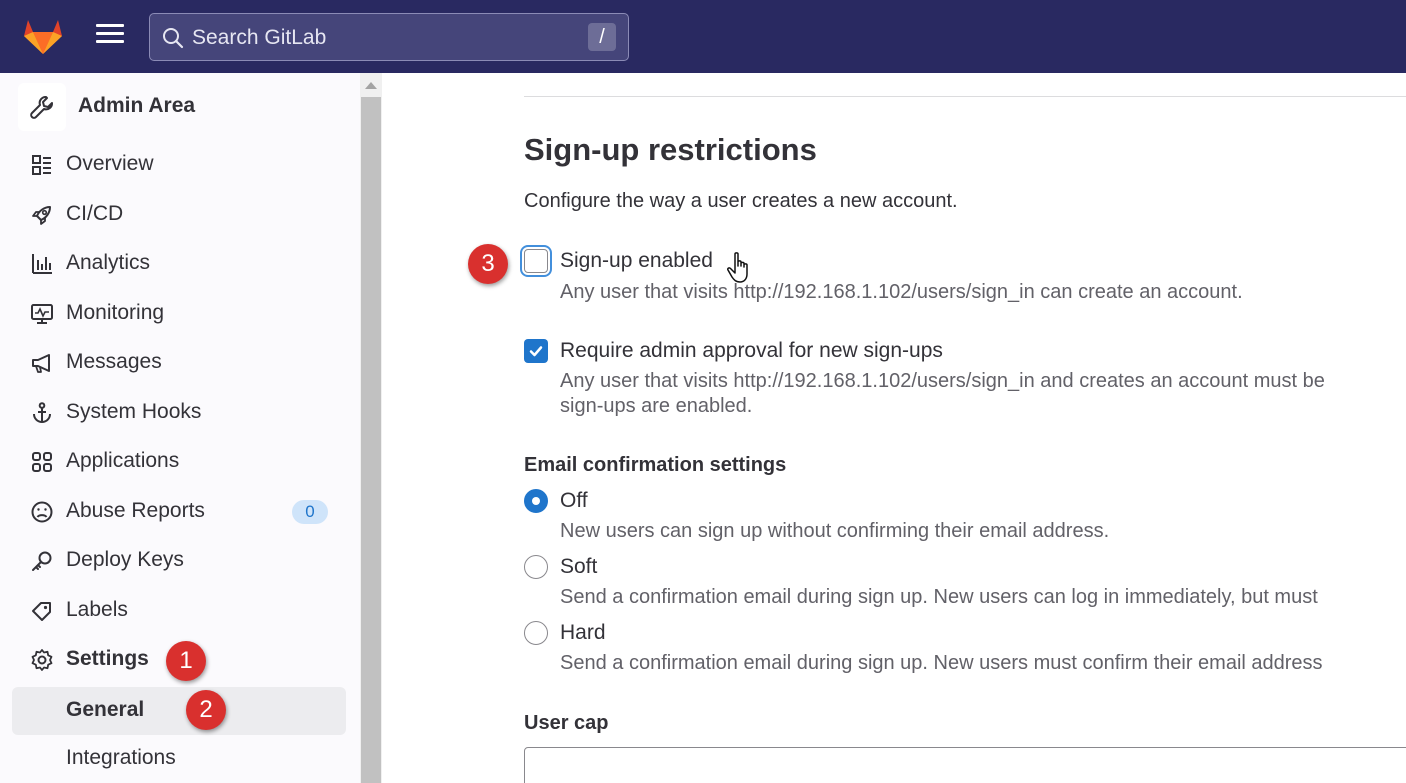  Describe the element at coordinates (42, 462) in the screenshot. I see `applications-icon` at that location.